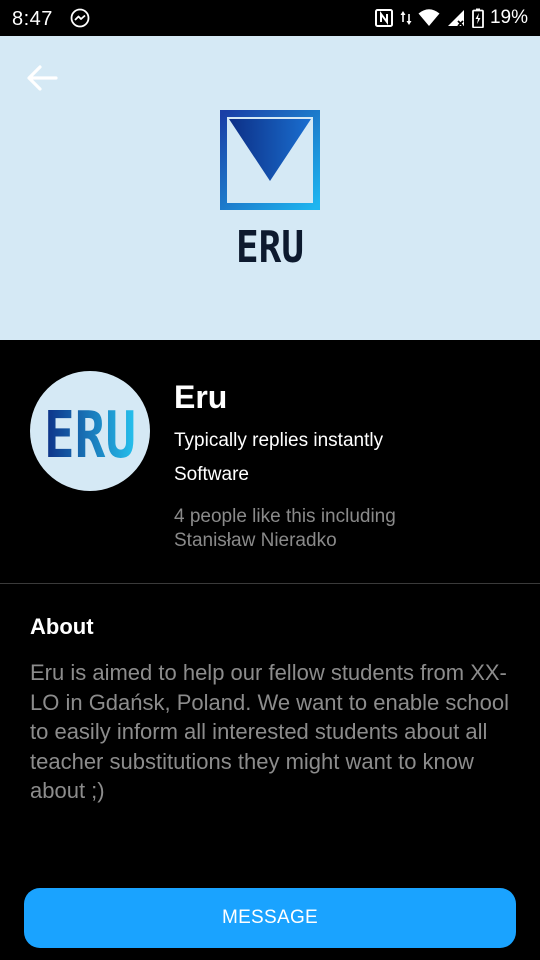 This screenshot has height=960, width=540. I want to click on battery-percent: 19%, so click(508, 17).